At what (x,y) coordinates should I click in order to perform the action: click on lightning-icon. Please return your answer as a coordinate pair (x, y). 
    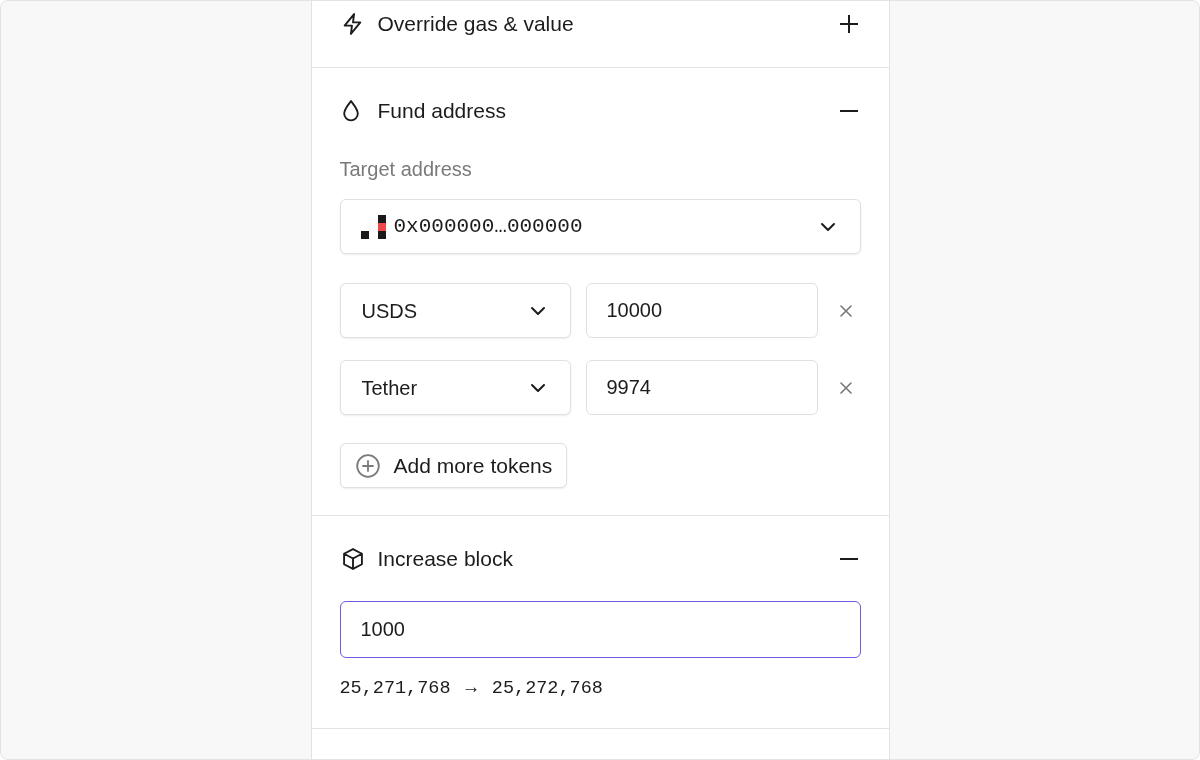
    Looking at the image, I should click on (352, 24).